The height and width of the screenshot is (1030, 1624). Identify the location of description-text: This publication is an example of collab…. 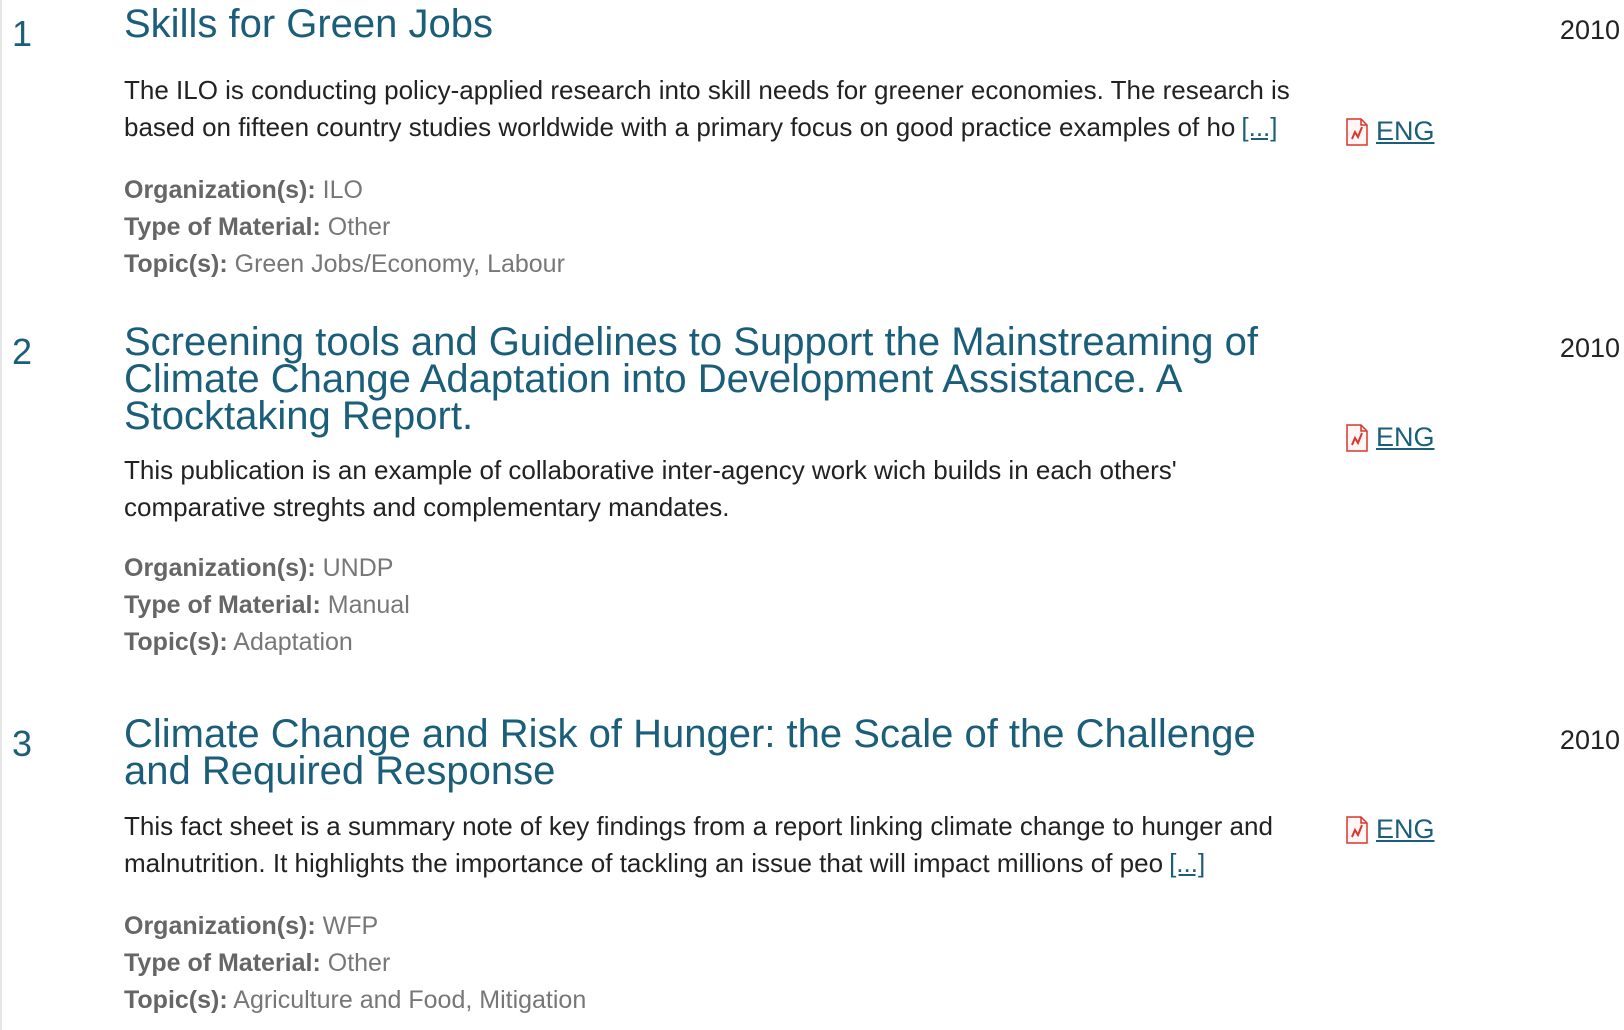
(650, 488).